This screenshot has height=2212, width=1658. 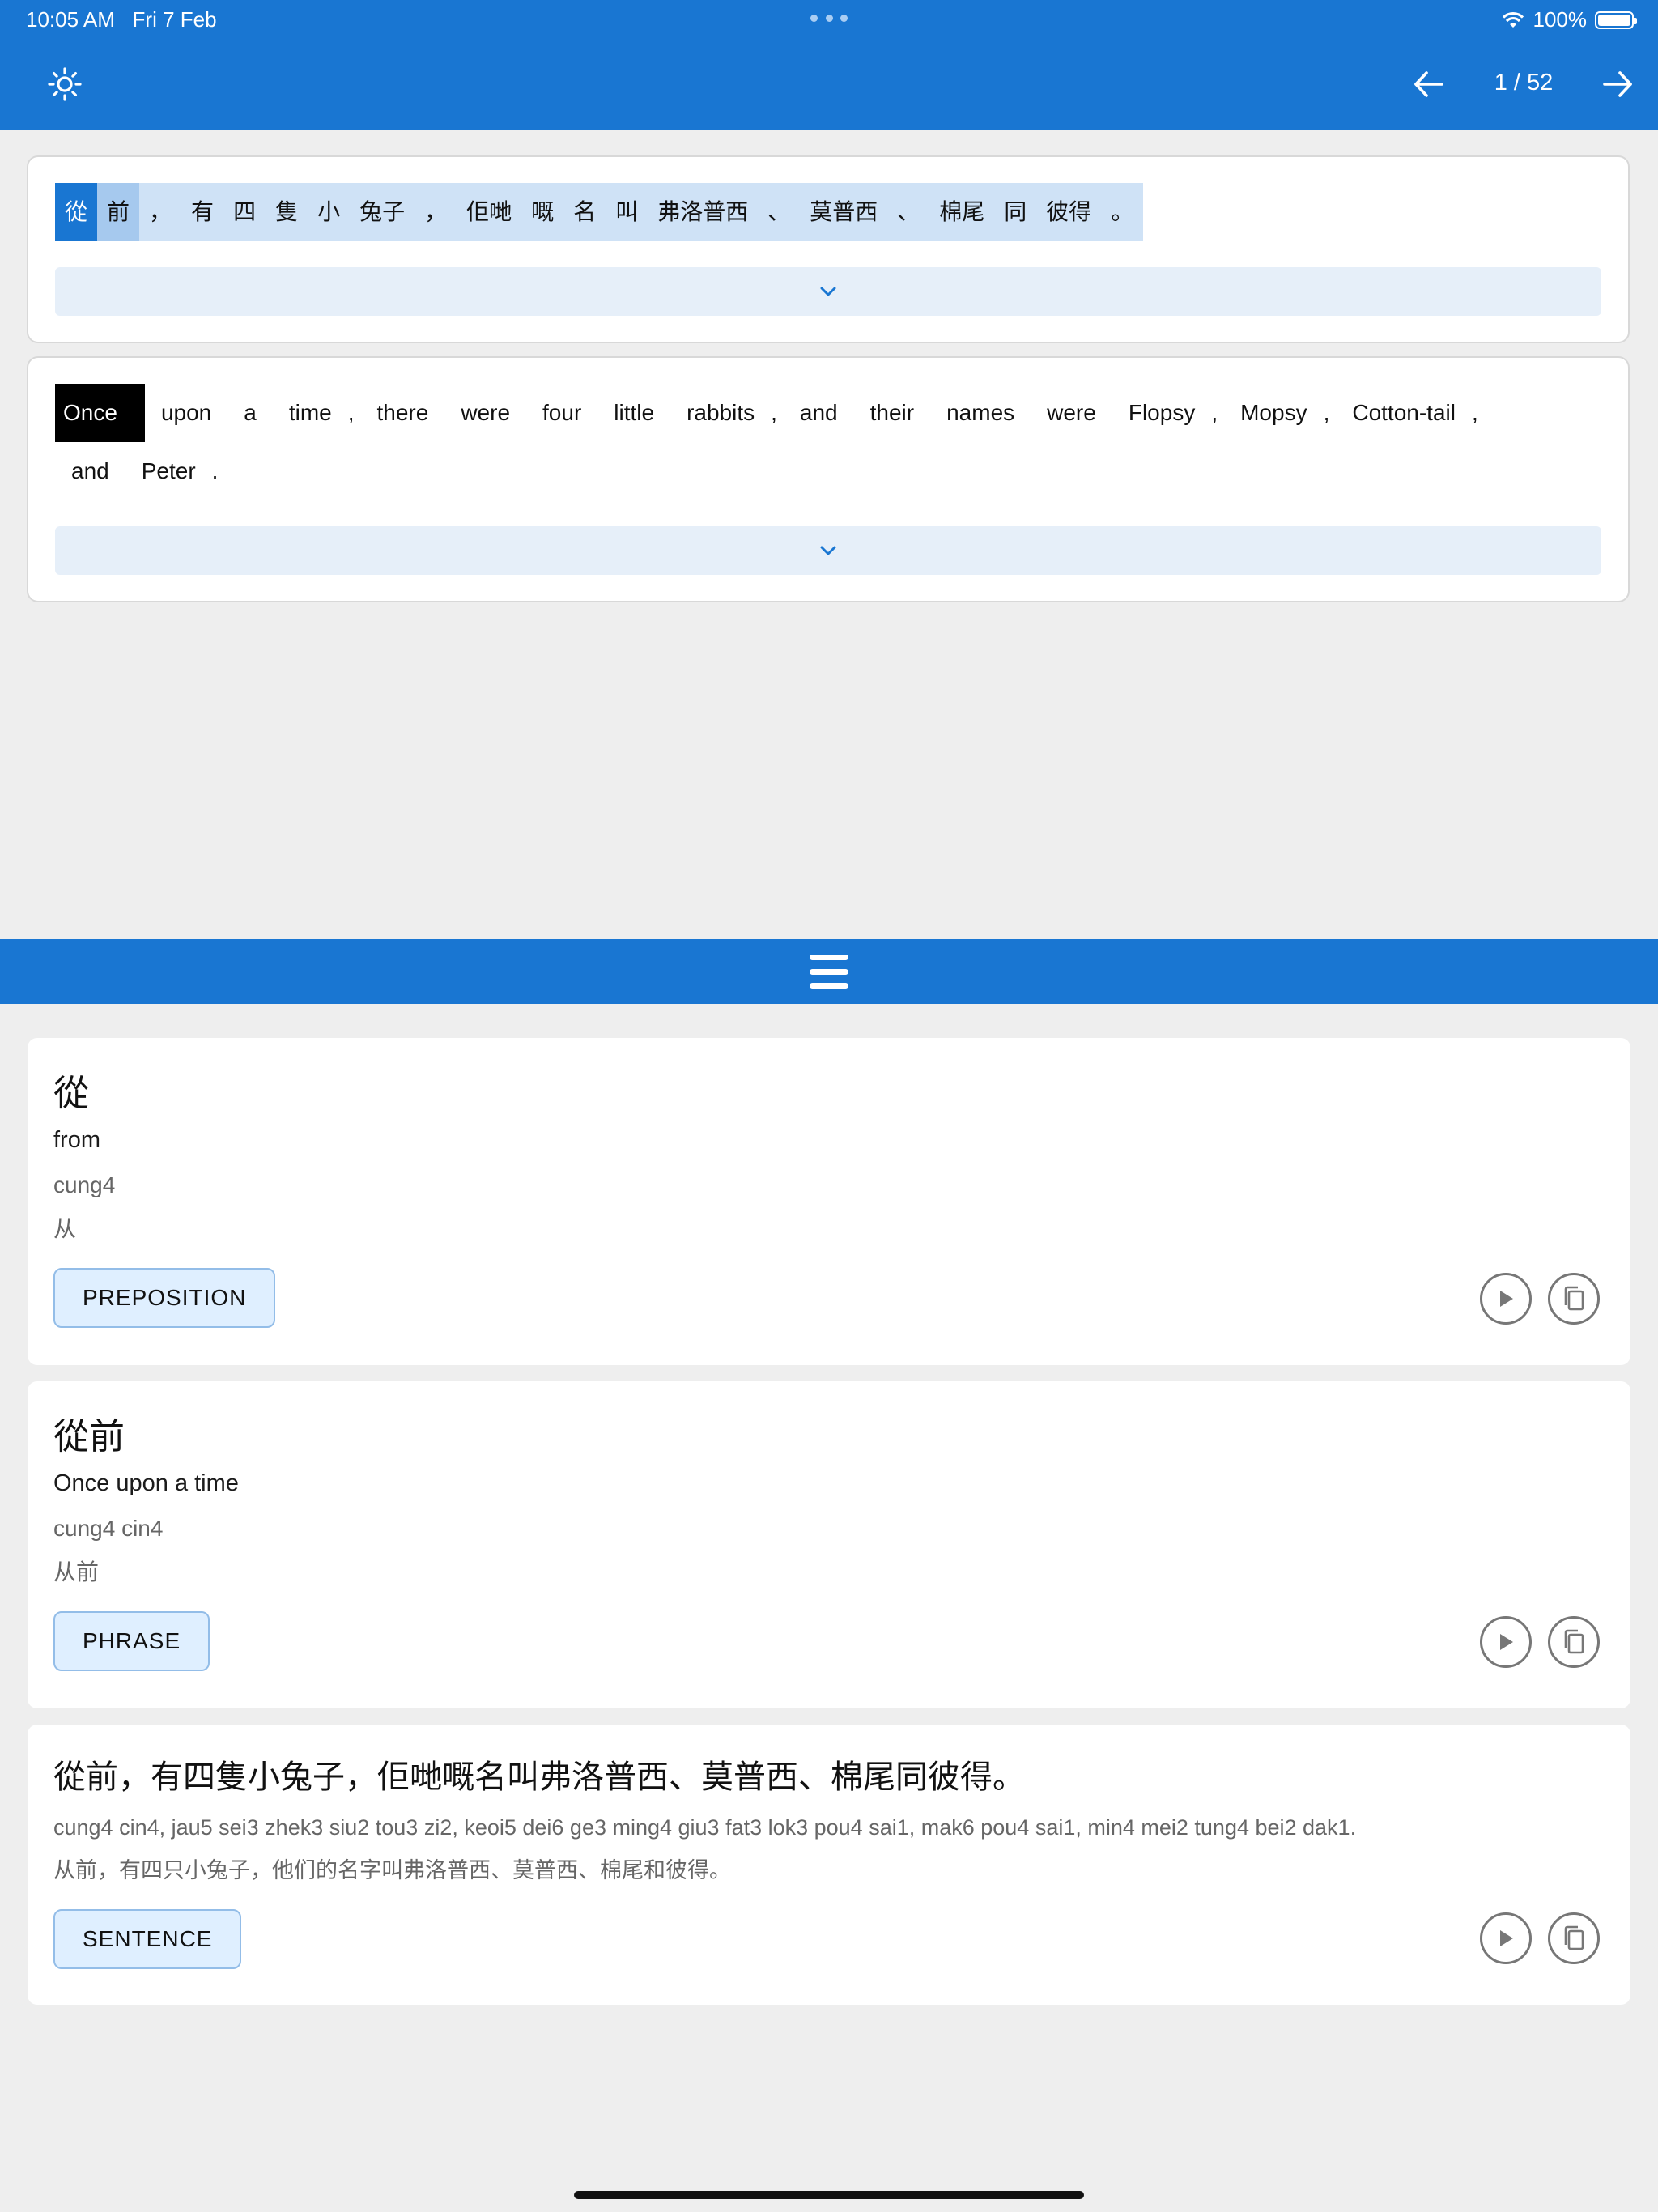 I want to click on simplified: 从前, so click(x=76, y=1572).